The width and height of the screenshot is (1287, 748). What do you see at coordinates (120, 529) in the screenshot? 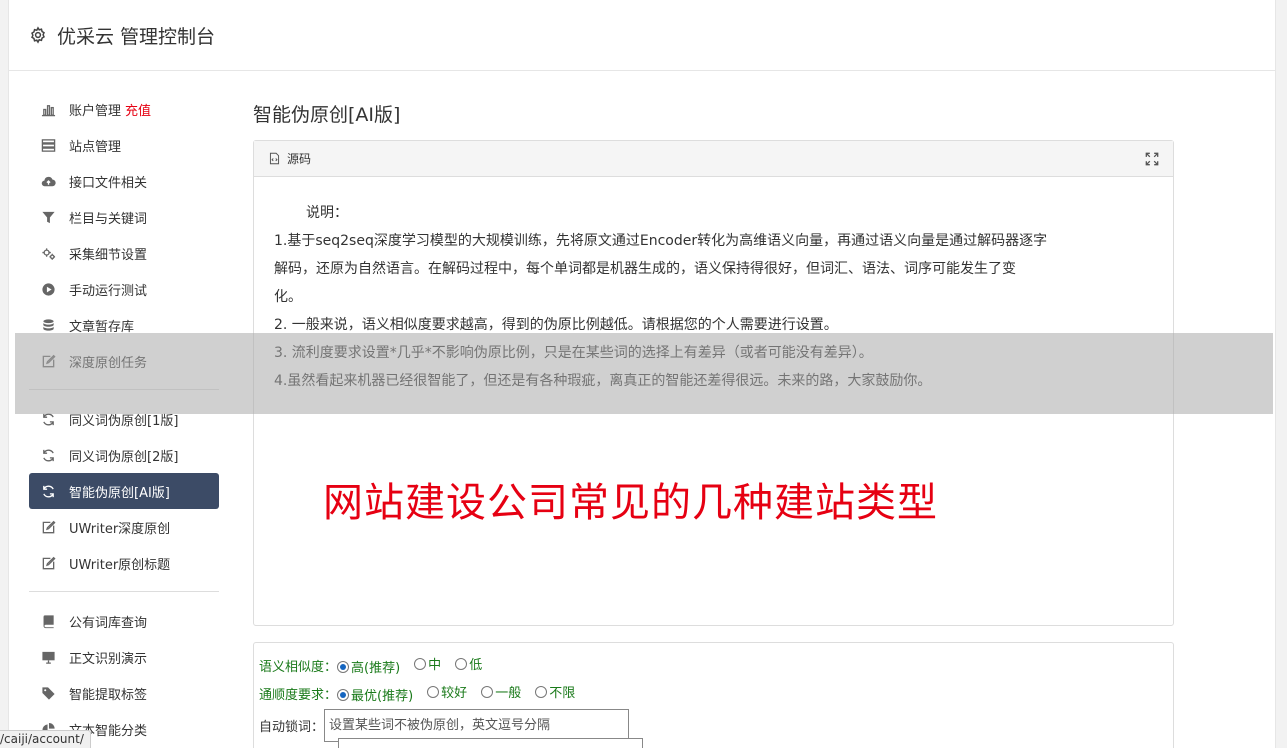
I see `sidebar-item-label: UWriter深度原创` at bounding box center [120, 529].